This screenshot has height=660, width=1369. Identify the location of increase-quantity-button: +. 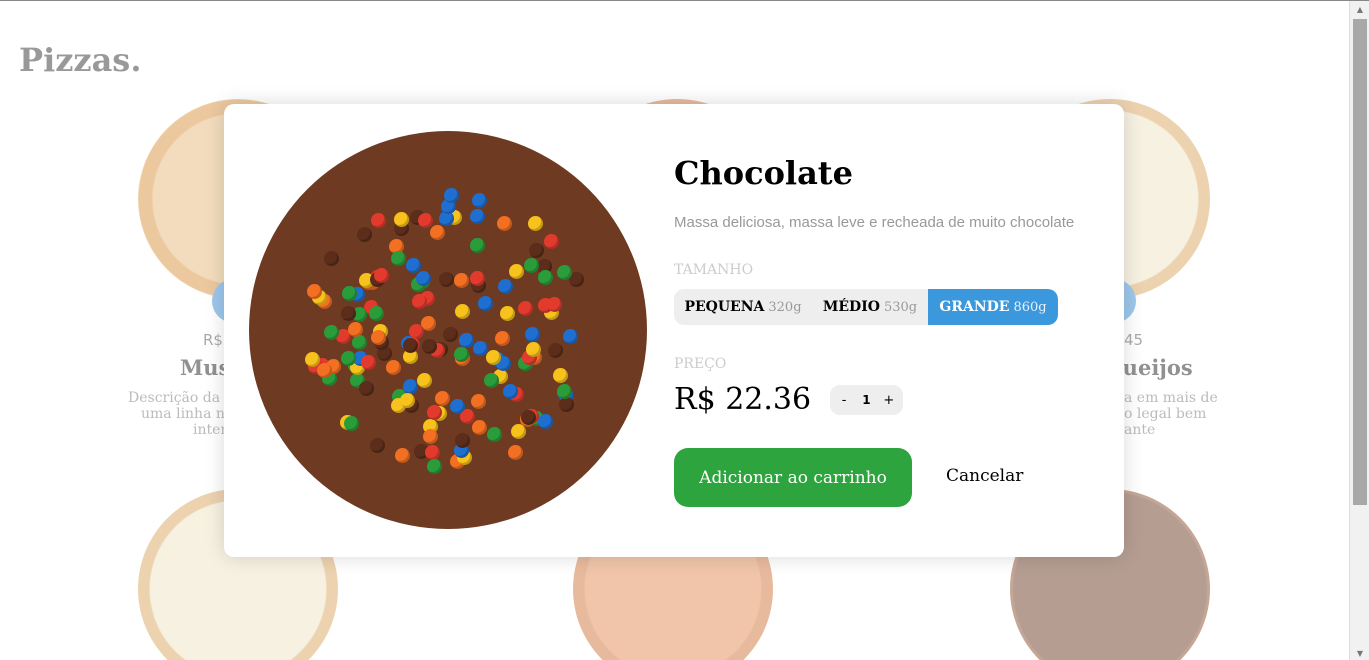
(889, 400).